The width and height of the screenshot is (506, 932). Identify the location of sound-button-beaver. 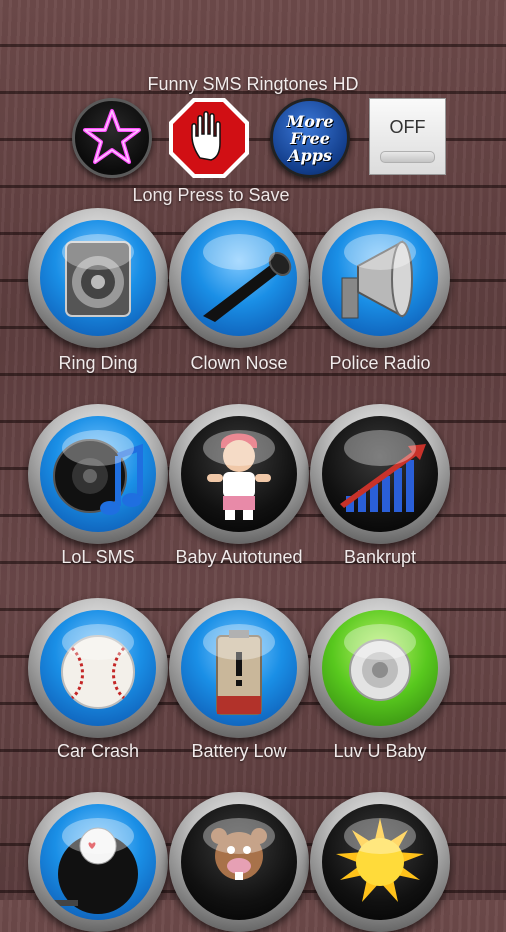
(239, 862).